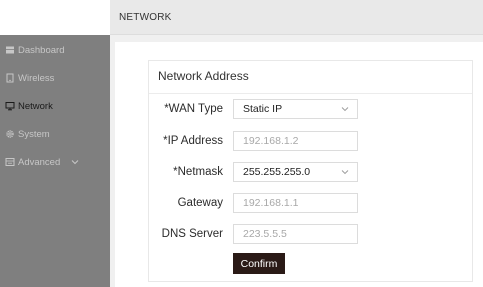  I want to click on gear-icon, so click(10, 134).